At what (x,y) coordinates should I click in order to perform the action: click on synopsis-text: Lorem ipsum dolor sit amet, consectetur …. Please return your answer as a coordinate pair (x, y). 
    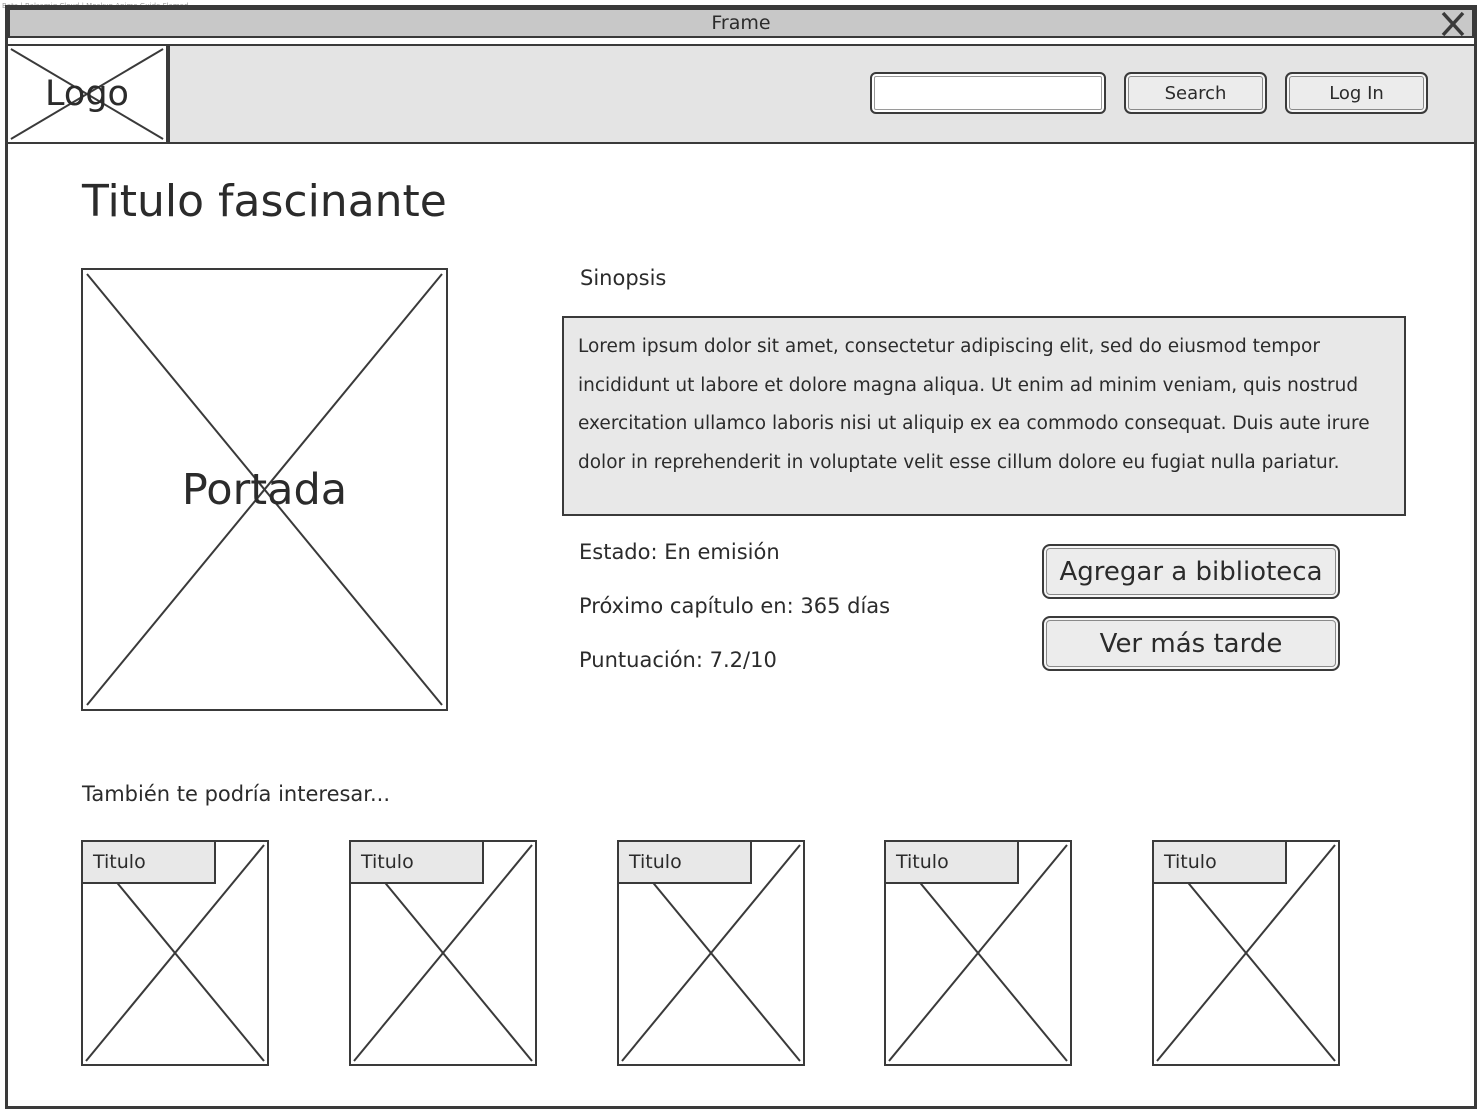
    Looking at the image, I should click on (984, 416).